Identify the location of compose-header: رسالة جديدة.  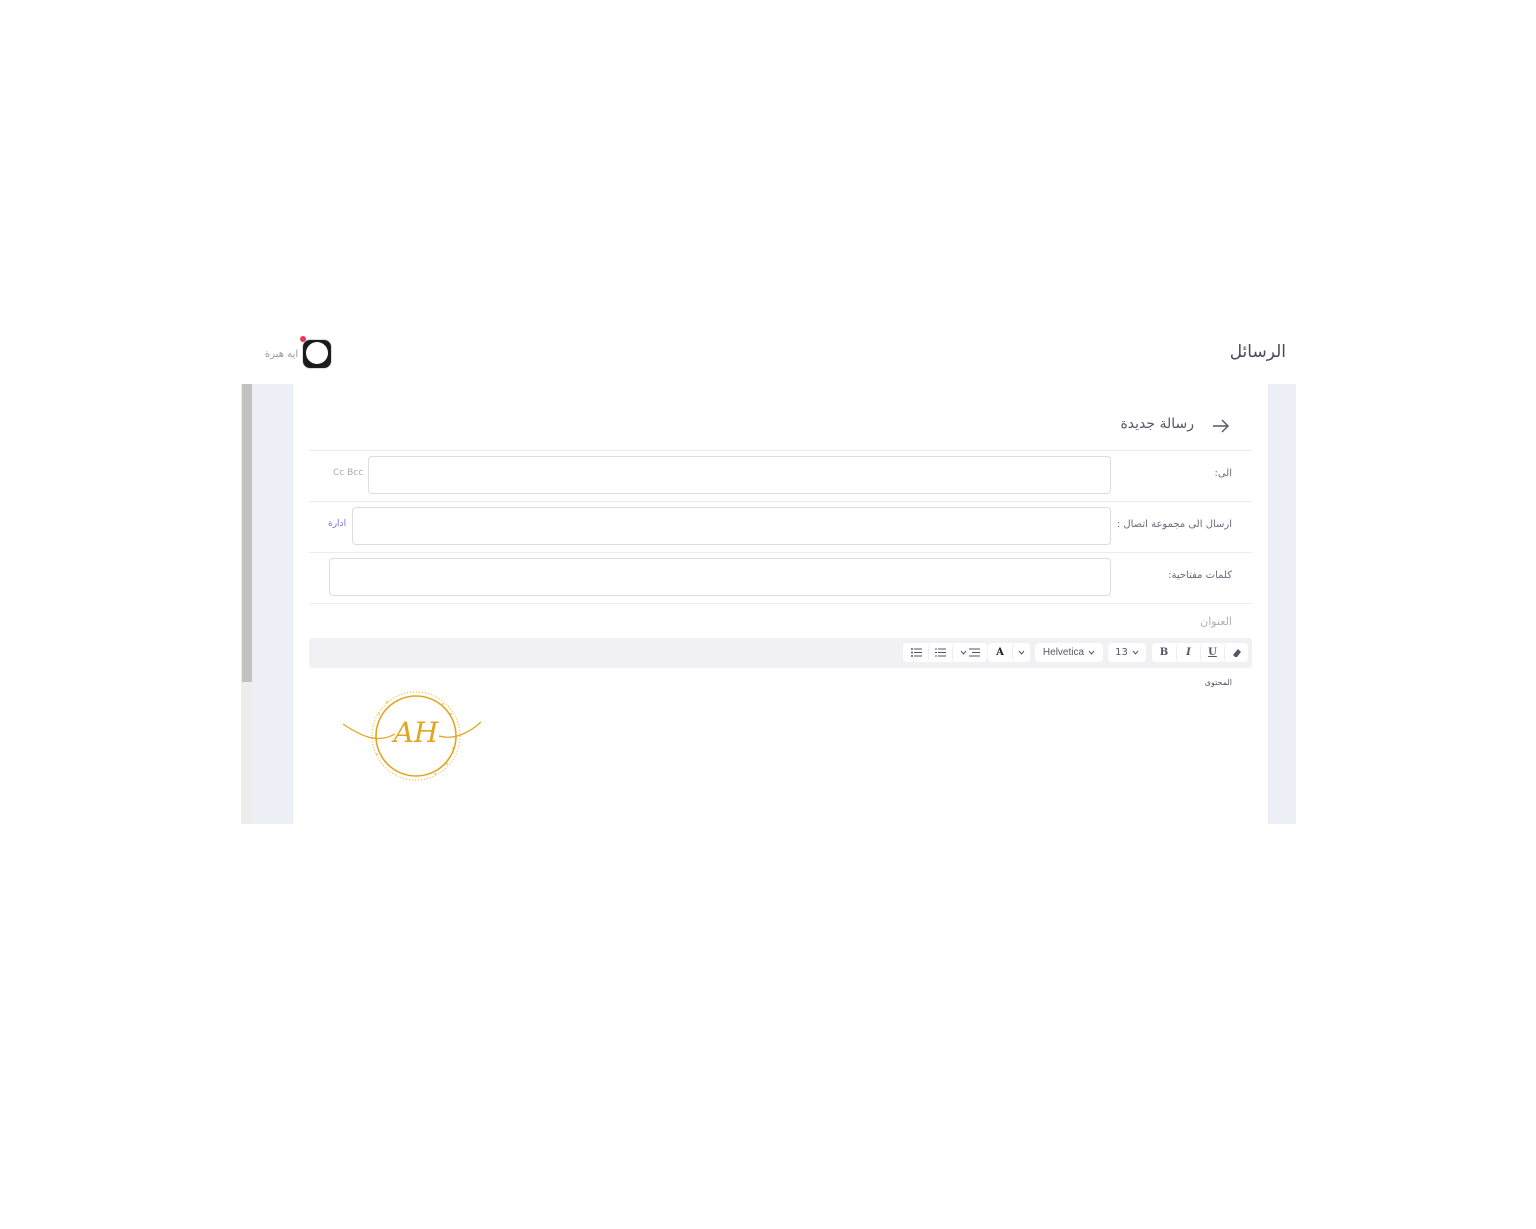
(780, 428).